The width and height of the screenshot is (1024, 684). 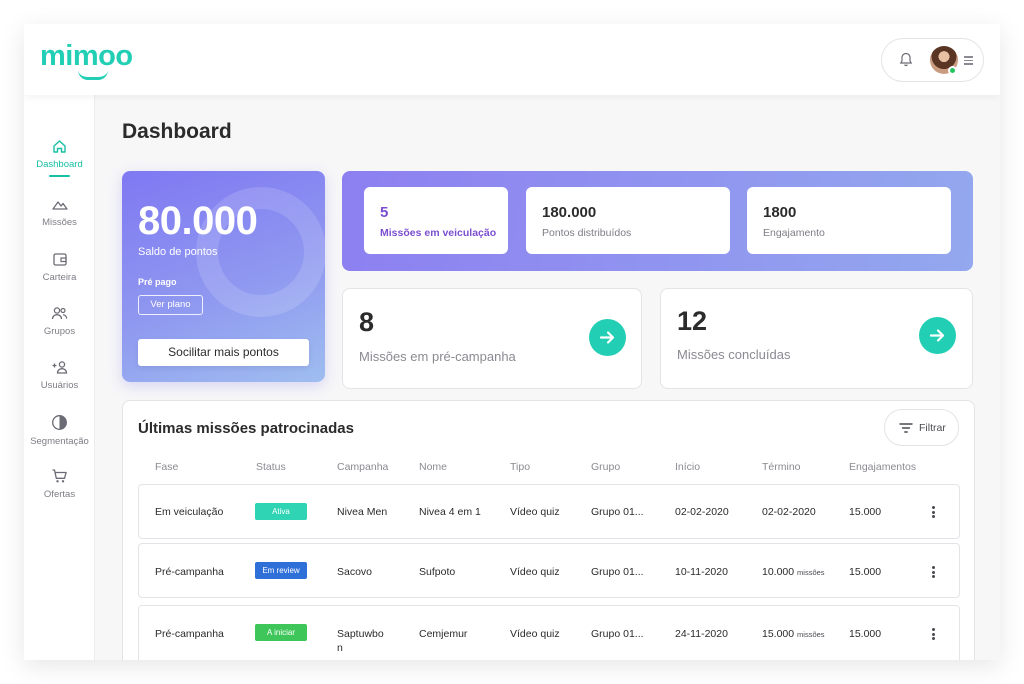 I want to click on pre-campaign-arrow-button, so click(x=607, y=337).